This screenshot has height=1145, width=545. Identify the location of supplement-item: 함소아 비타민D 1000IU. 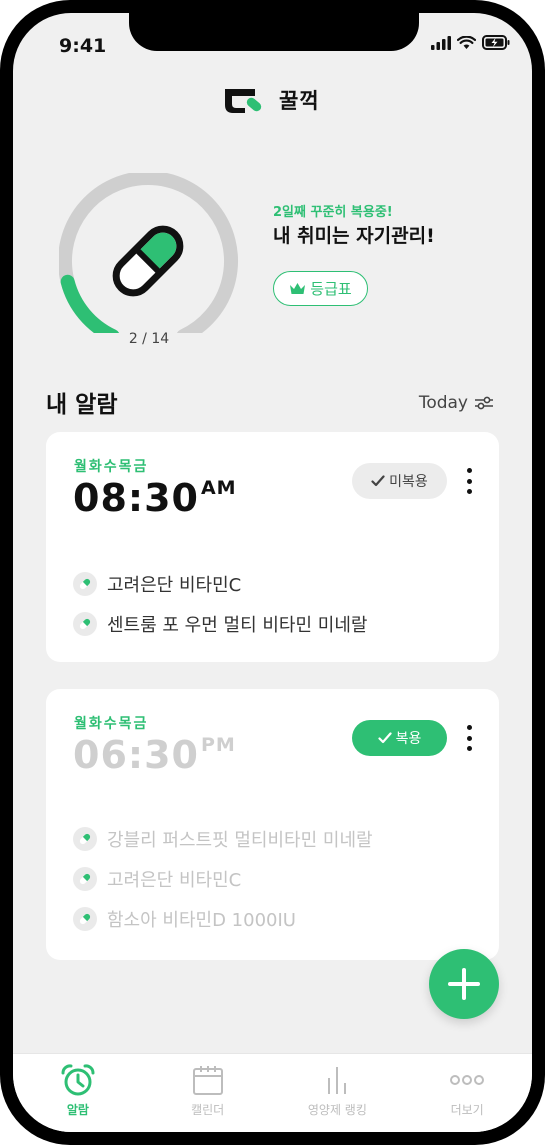
(223, 919).